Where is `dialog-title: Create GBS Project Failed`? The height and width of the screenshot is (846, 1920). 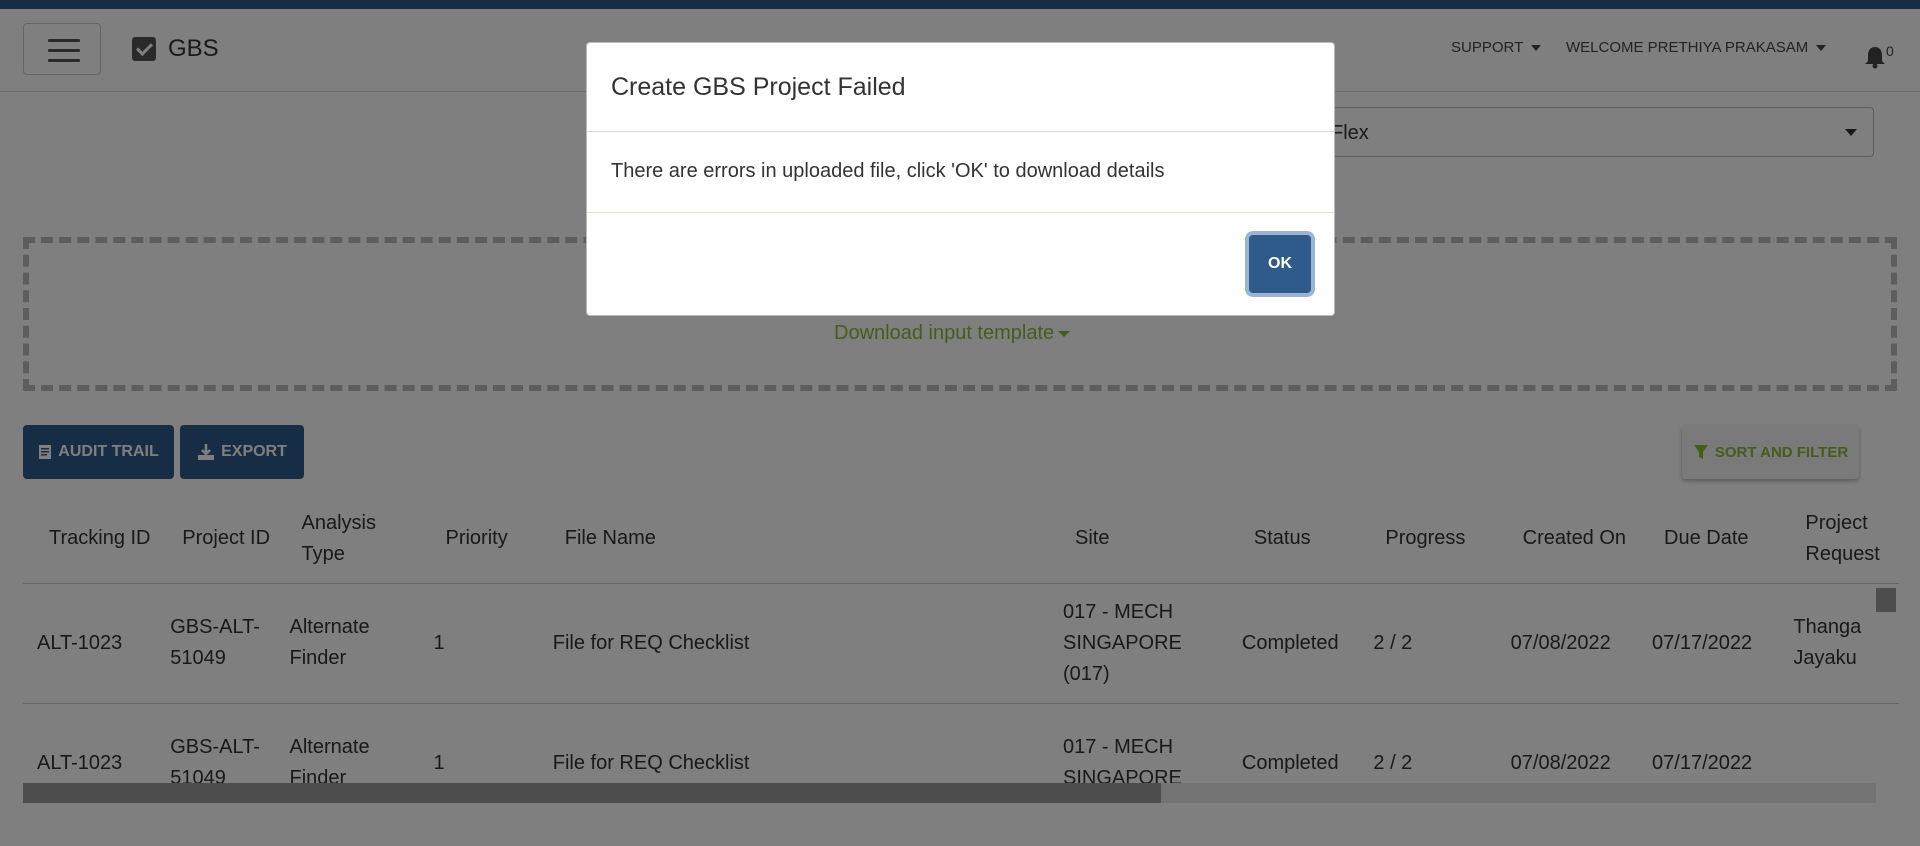
dialog-title: Create GBS Project Failed is located at coordinates (758, 87).